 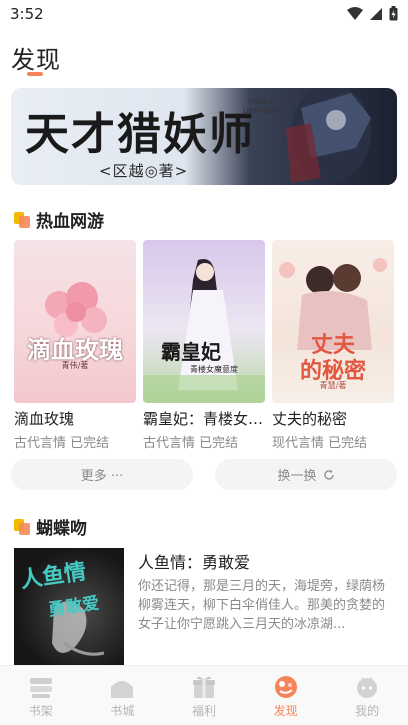 I want to click on cover-title: 丈夫 的秘密, so click(x=332, y=358).